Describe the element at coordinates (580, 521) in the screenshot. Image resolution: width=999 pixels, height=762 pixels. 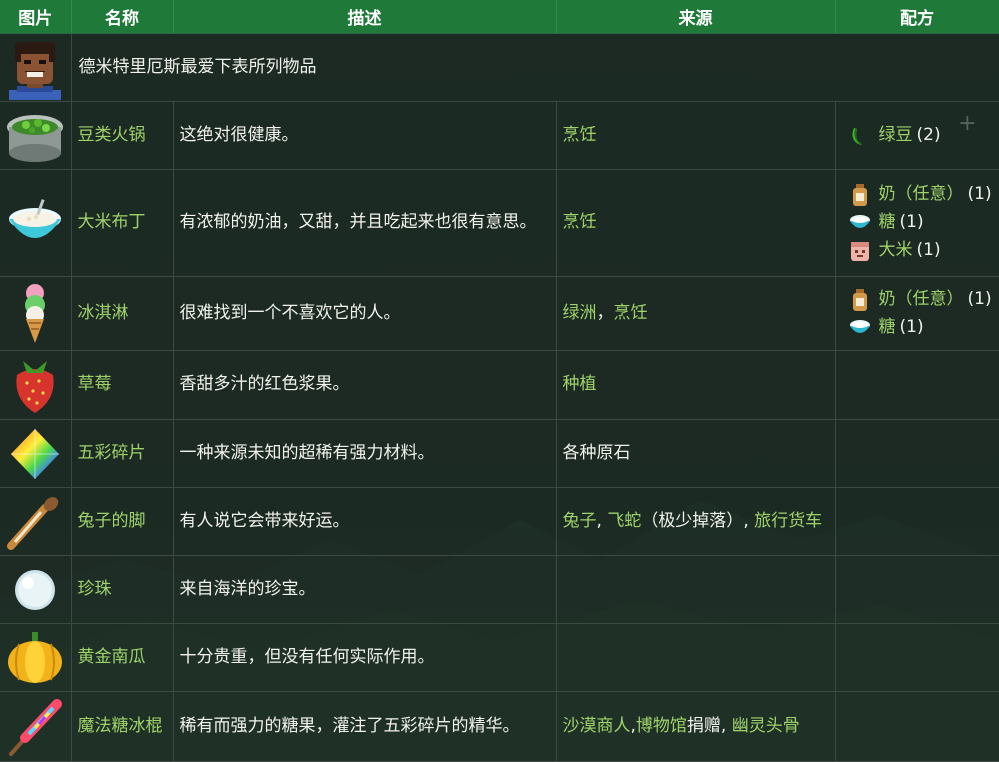
I see `source-link: 兔子` at that location.